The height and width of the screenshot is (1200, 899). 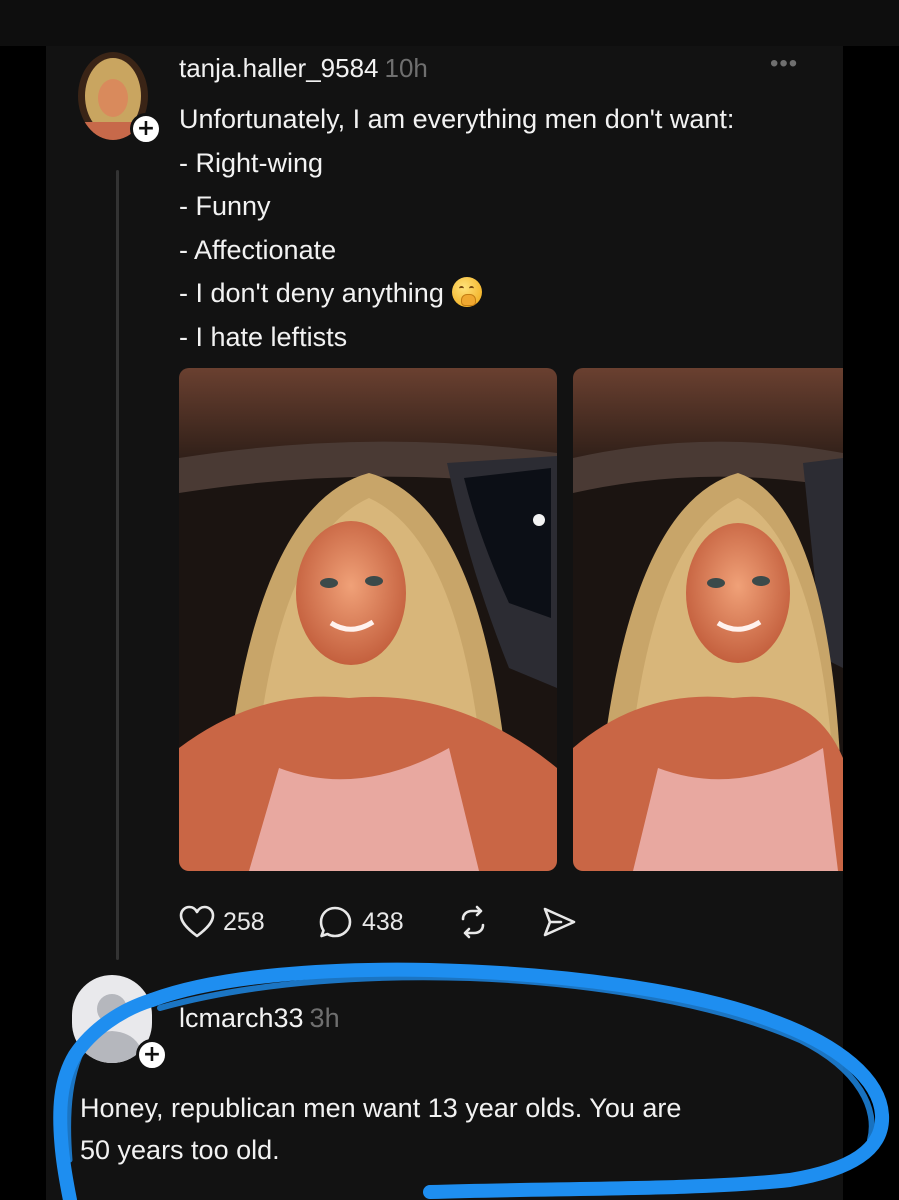 I want to click on reply-line: 50 years too old., so click(x=180, y=1150).